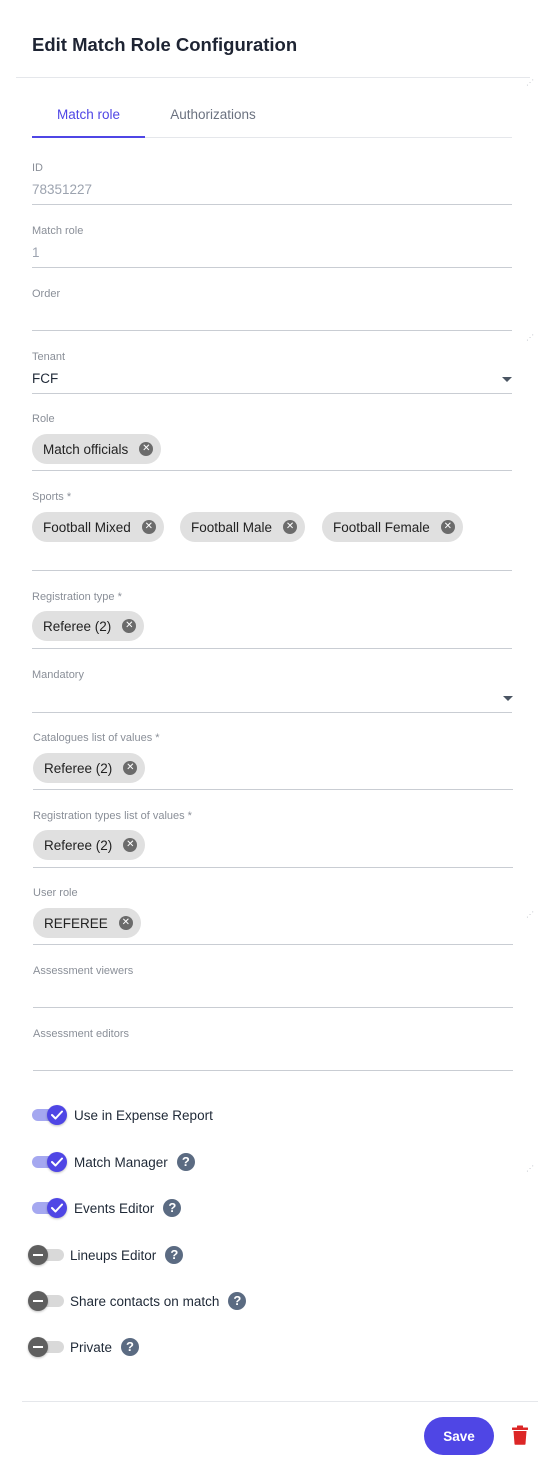 Image resolution: width=556 pixels, height=1484 pixels. I want to click on save-button: Save, so click(459, 1436).